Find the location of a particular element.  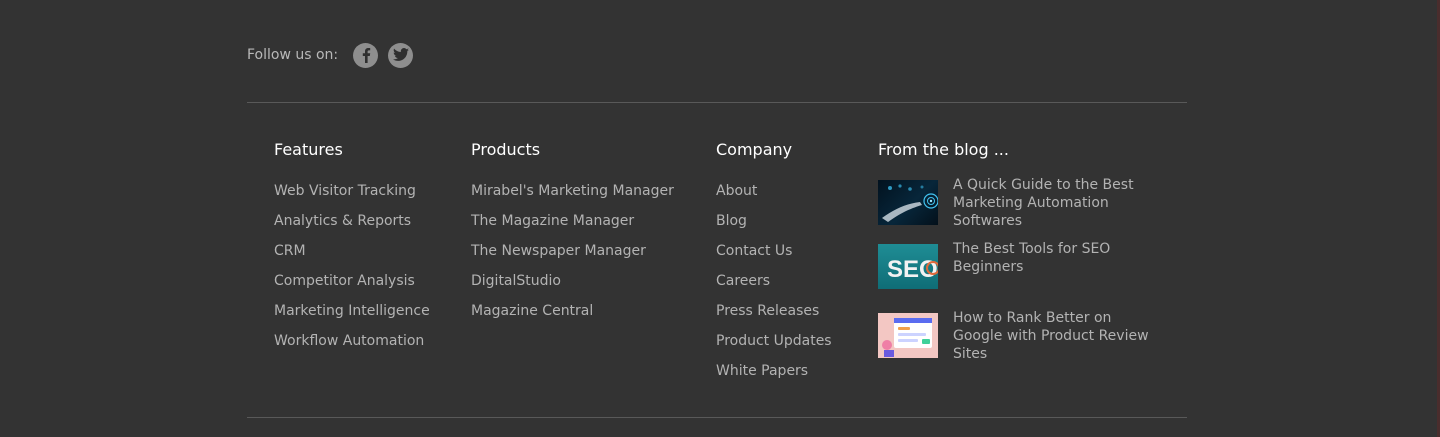

ai-hand-image is located at coordinates (910, 203).